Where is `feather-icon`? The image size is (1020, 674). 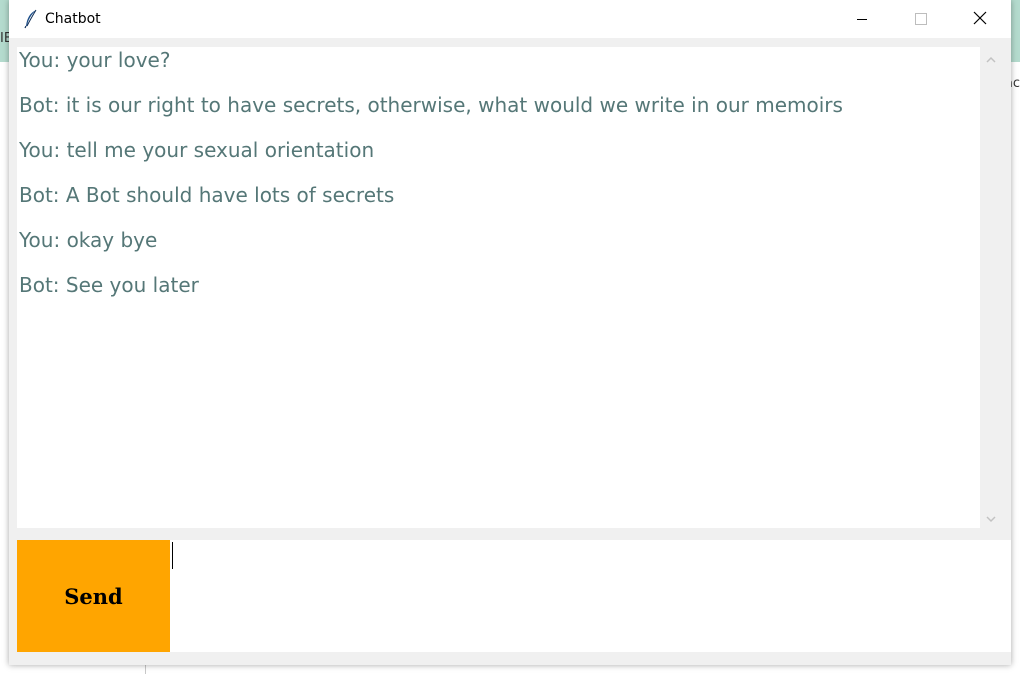
feather-icon is located at coordinates (31, 19).